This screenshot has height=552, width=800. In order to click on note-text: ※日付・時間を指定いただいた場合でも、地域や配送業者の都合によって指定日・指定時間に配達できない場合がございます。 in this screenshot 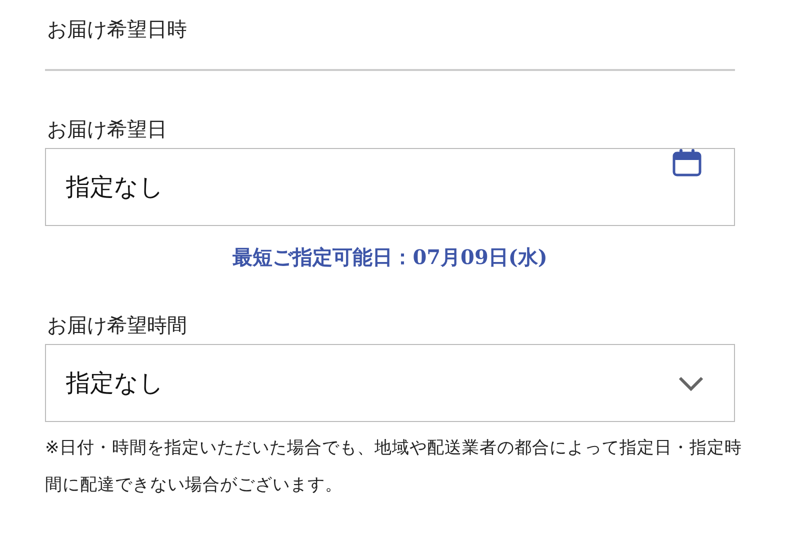, I will do `click(394, 467)`.